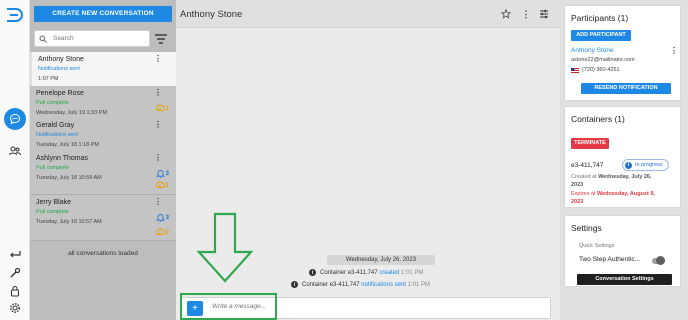  I want to click on conversation-time: Tuesday, July 18 10:59 AM, so click(69, 178).